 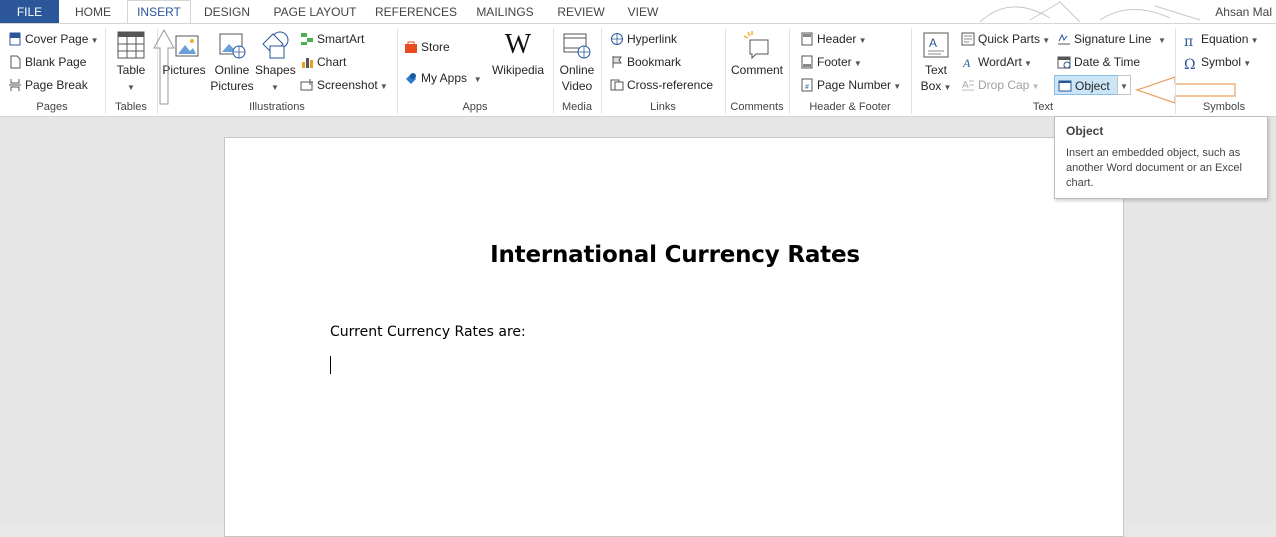 I want to click on tab-home: HOME, so click(x=93, y=12).